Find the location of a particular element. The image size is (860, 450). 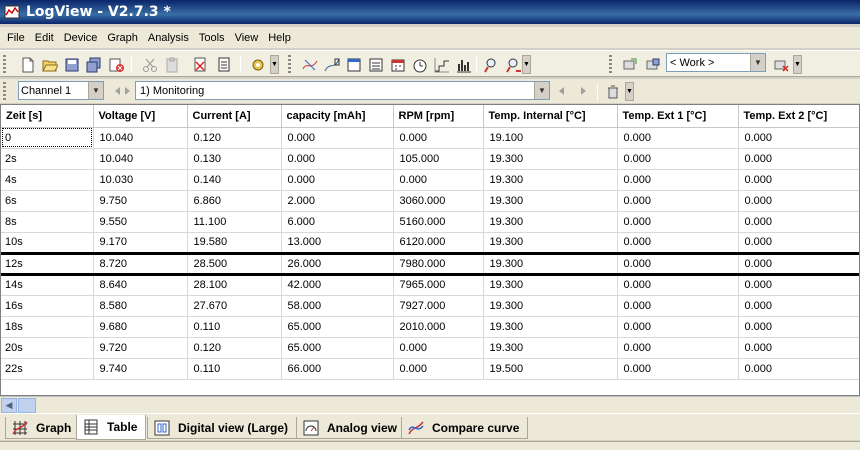

bar-graph-button is located at coordinates (464, 64).